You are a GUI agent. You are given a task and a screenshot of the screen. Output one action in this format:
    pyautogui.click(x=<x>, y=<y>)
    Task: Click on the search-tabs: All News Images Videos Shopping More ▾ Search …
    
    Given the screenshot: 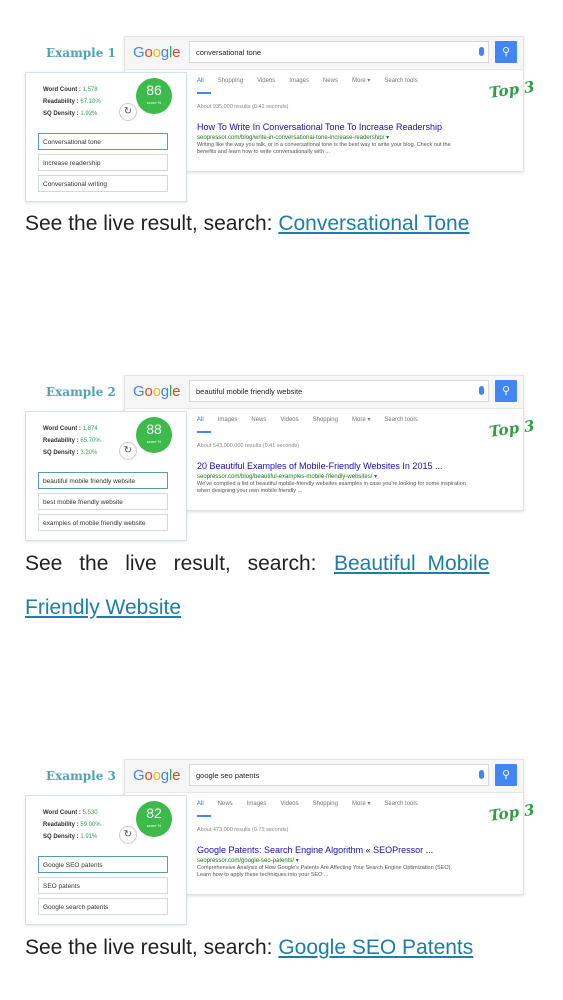 What is the action you would take?
    pyautogui.click(x=314, y=803)
    